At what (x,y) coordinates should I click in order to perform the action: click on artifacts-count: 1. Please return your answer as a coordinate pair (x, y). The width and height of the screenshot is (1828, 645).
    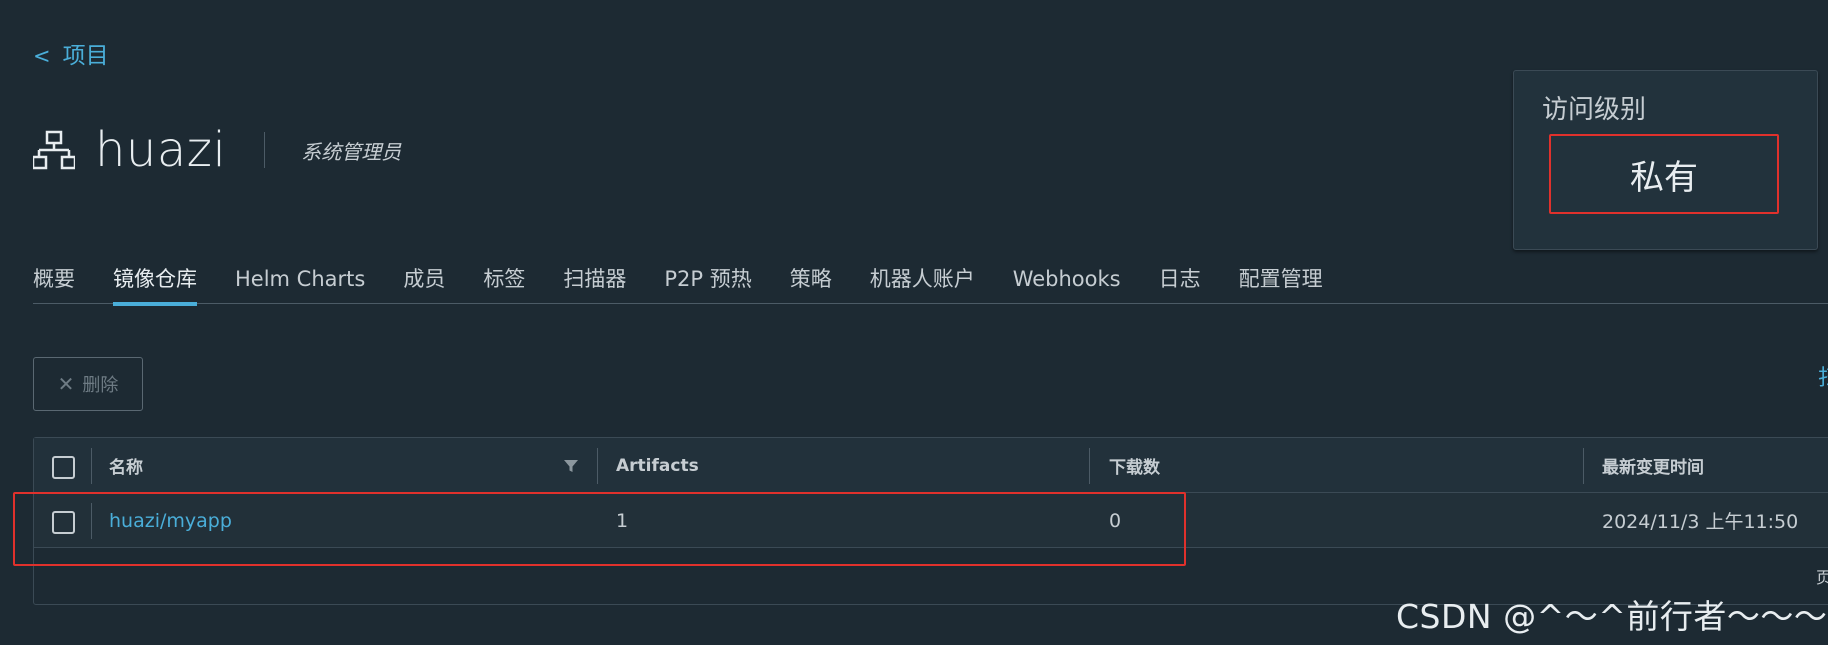
    Looking at the image, I should click on (622, 520).